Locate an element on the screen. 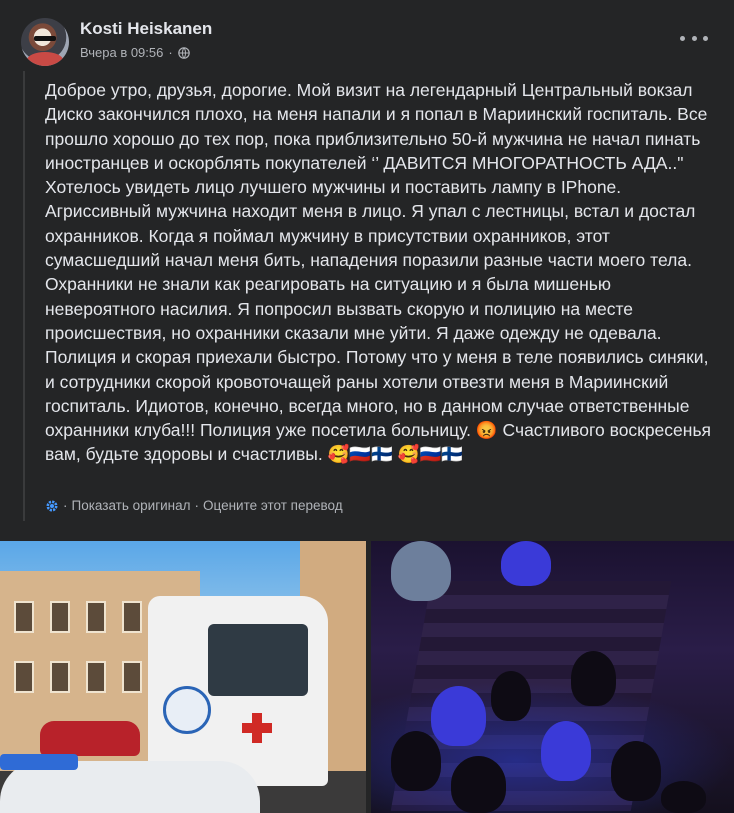  rate-translation-link: Оцените этот перевод is located at coordinates (273, 505).